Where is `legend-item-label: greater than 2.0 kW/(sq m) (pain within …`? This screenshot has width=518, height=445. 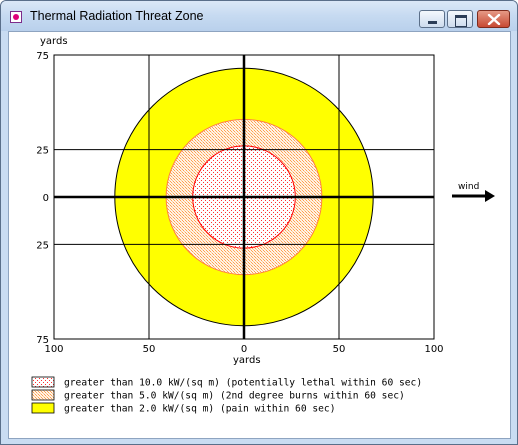
legend-item-label: greater than 2.0 kW/(sq m) (pain within … is located at coordinates (199, 409).